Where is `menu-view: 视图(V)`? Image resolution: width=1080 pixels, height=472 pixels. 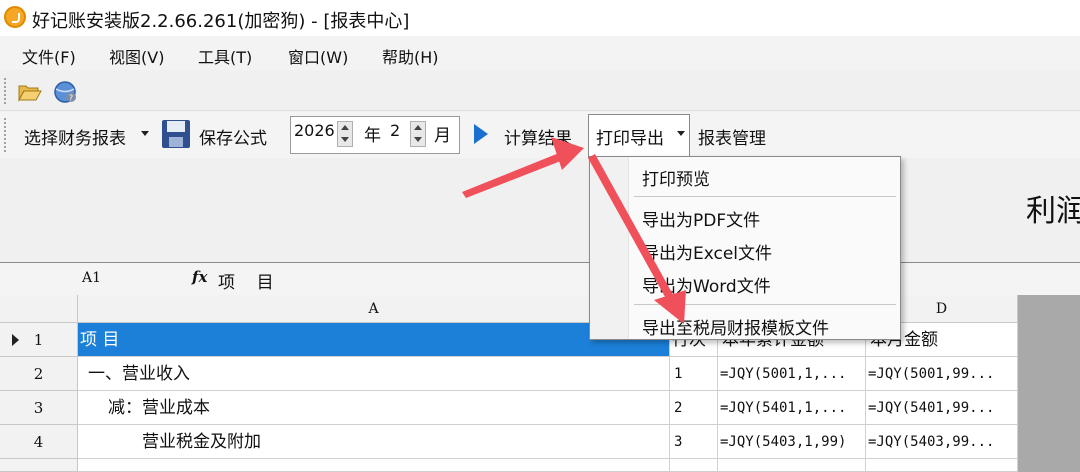
menu-view: 视图(V) is located at coordinates (136, 56).